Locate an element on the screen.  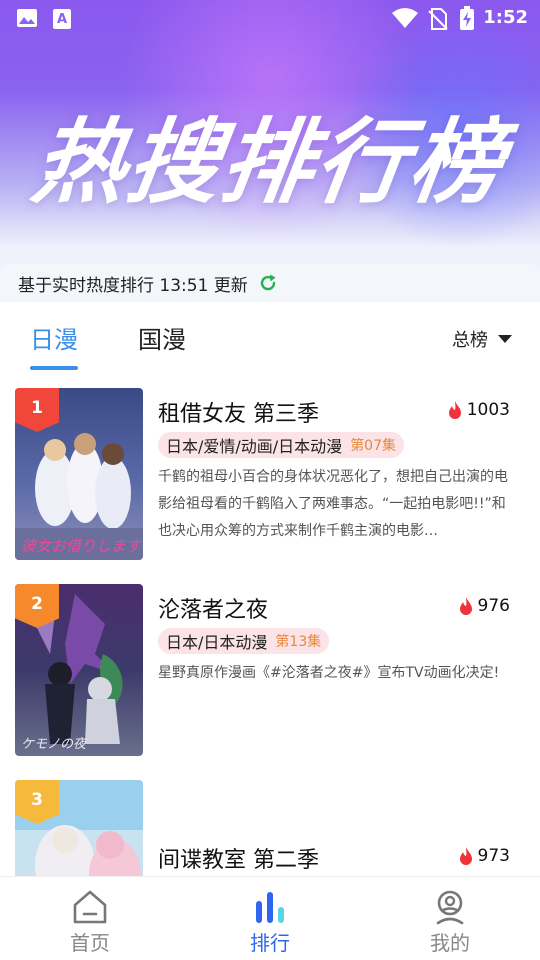
genre-tag: 日本/爱情/动画/日本动漫 第07集 is located at coordinates (281, 445).